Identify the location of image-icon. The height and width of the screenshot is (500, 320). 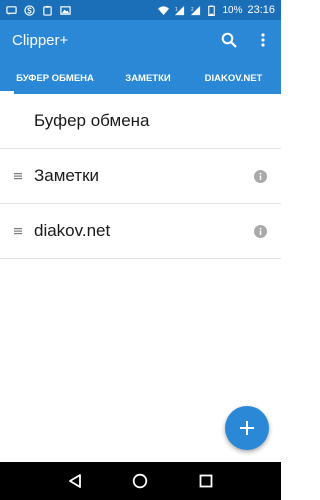
(65, 10).